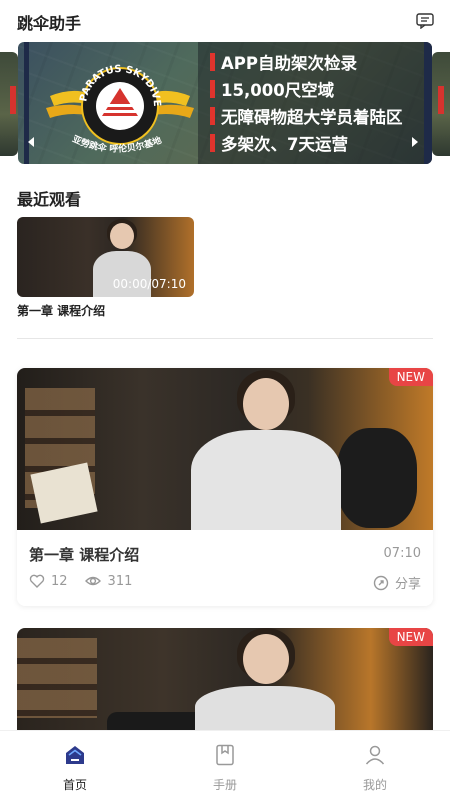  What do you see at coordinates (31, 142) in the screenshot?
I see `banner-prev-arrow-icon` at bounding box center [31, 142].